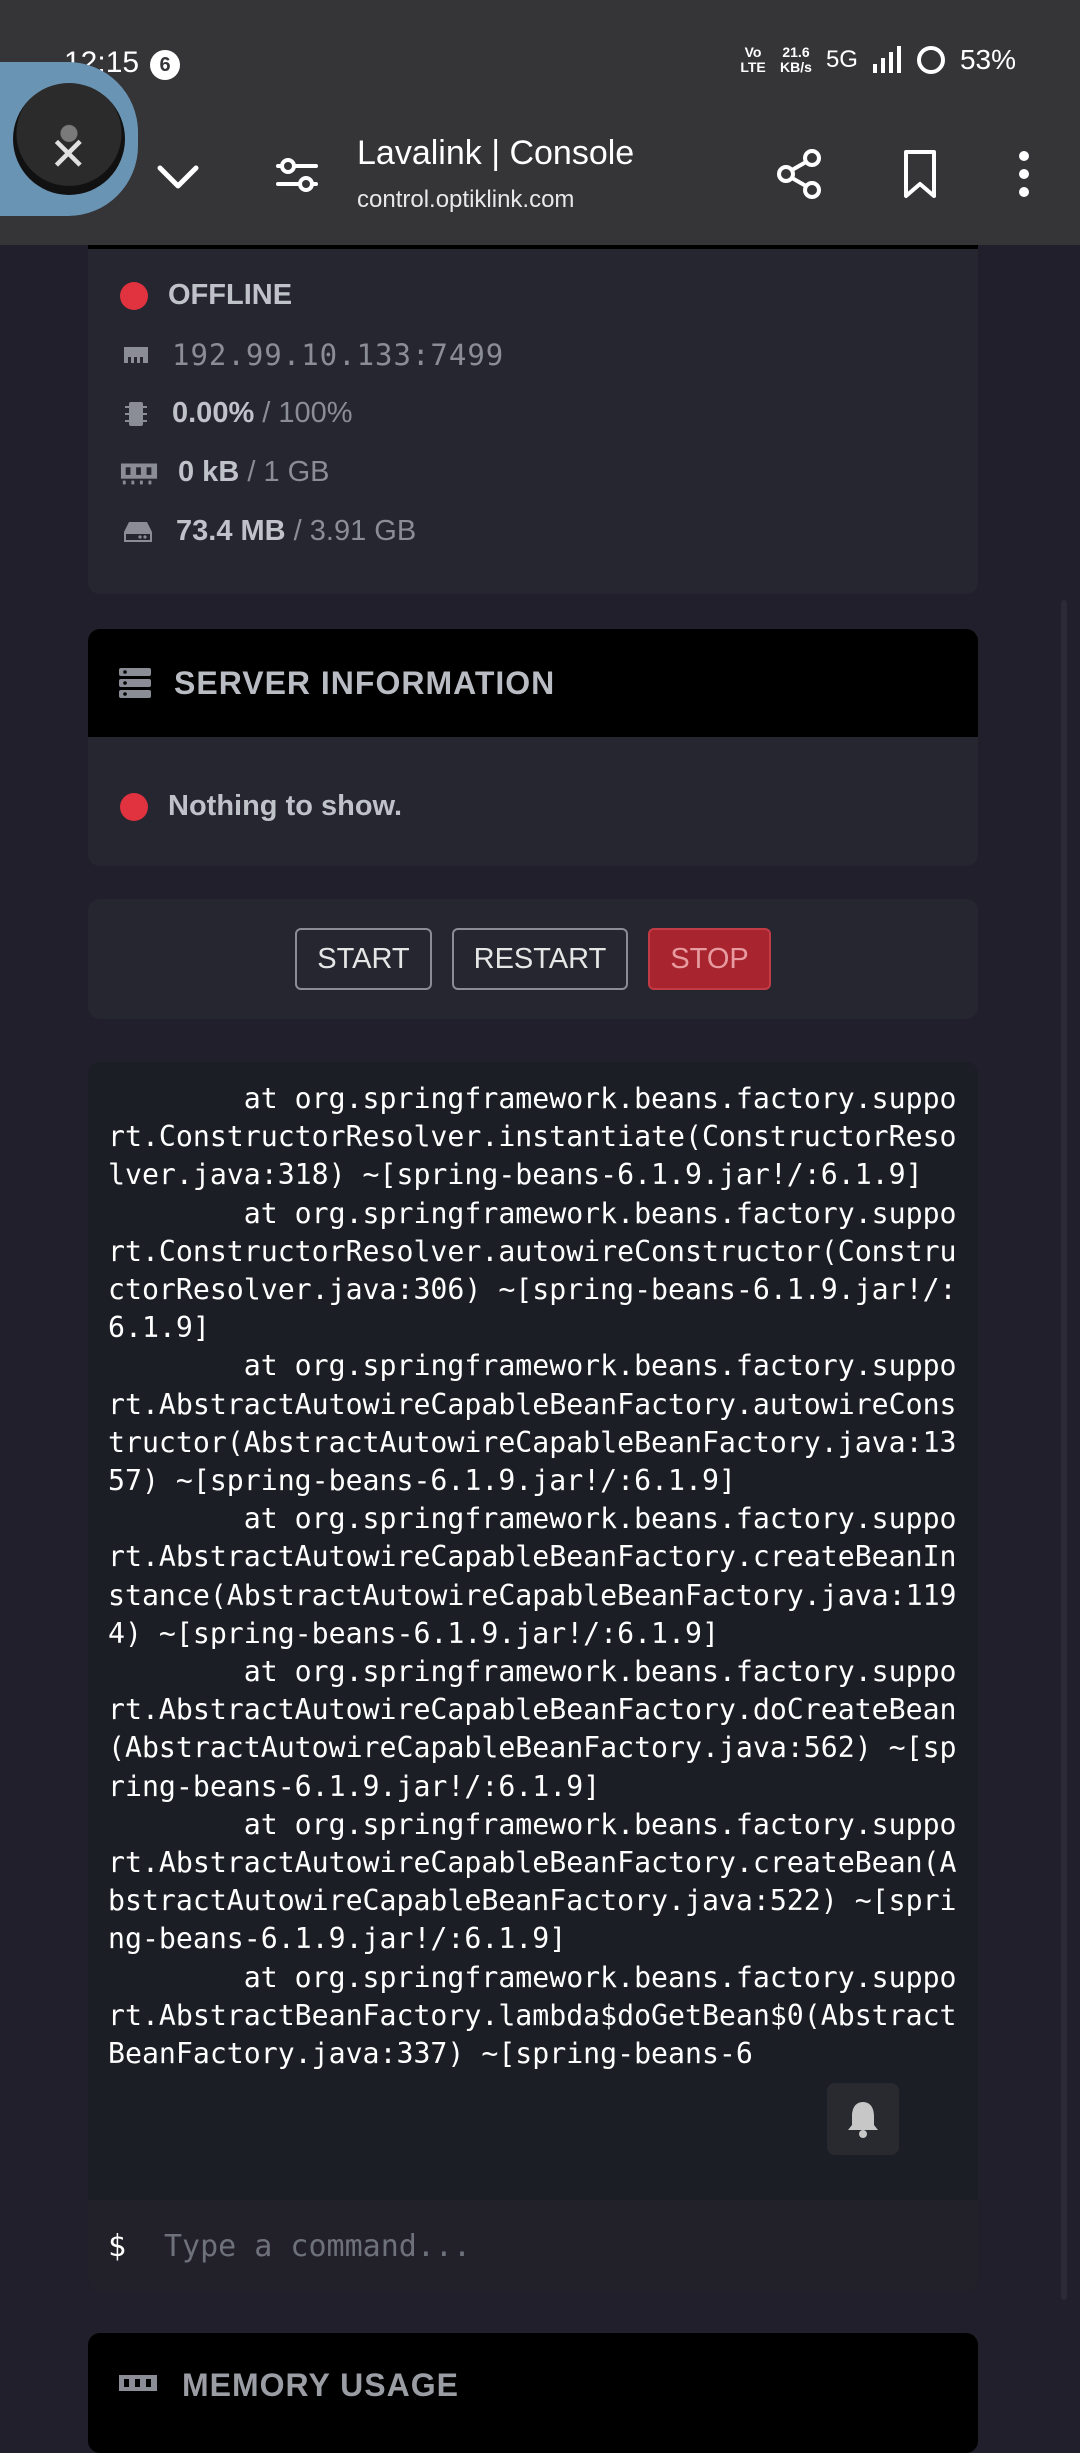 The width and height of the screenshot is (1080, 2453). Describe the element at coordinates (231, 531) in the screenshot. I see `disk-used: 73.4 MB` at that location.